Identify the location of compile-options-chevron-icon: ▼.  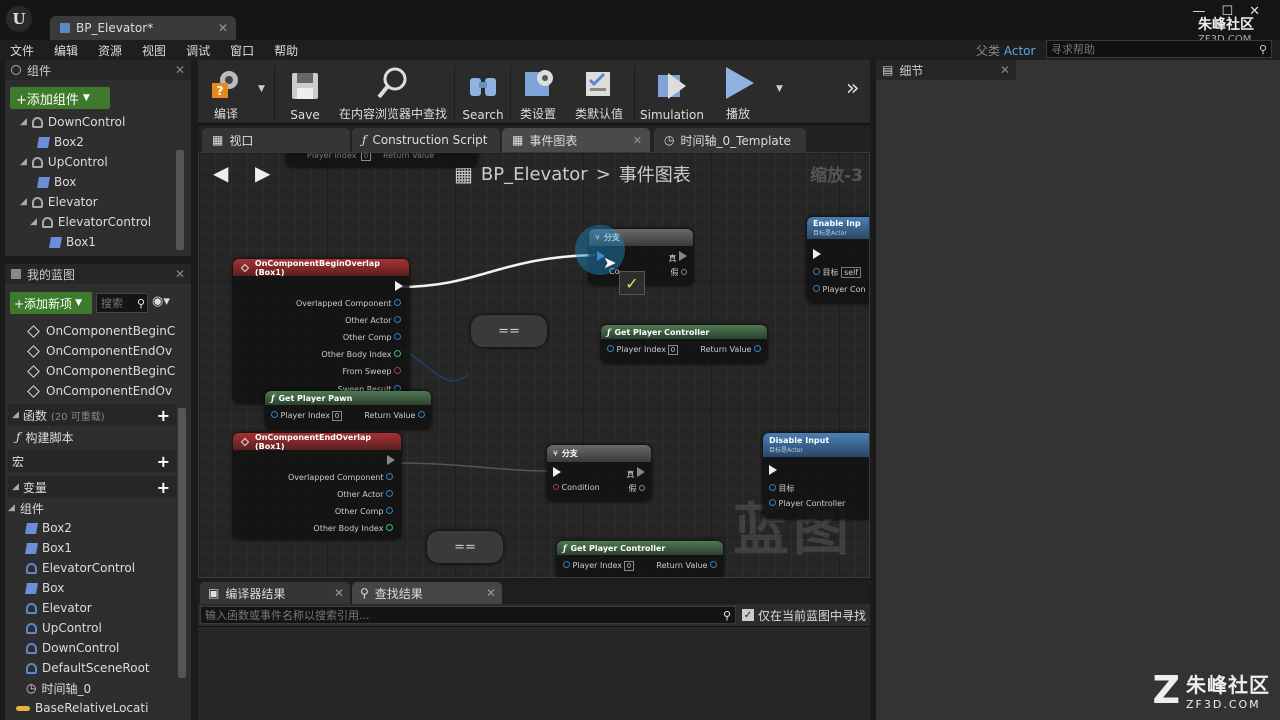
(261, 89).